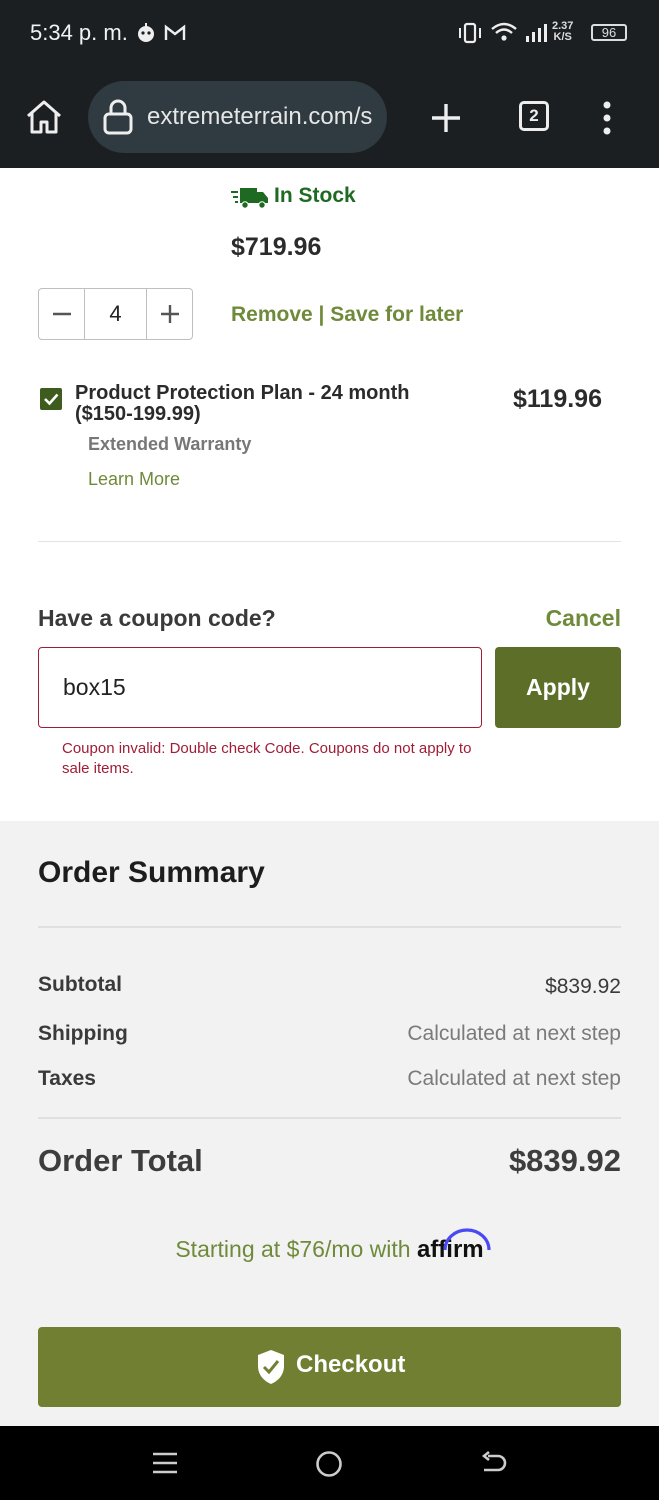  I want to click on protection-plan-subtitle: Extended Warranty, so click(170, 444).